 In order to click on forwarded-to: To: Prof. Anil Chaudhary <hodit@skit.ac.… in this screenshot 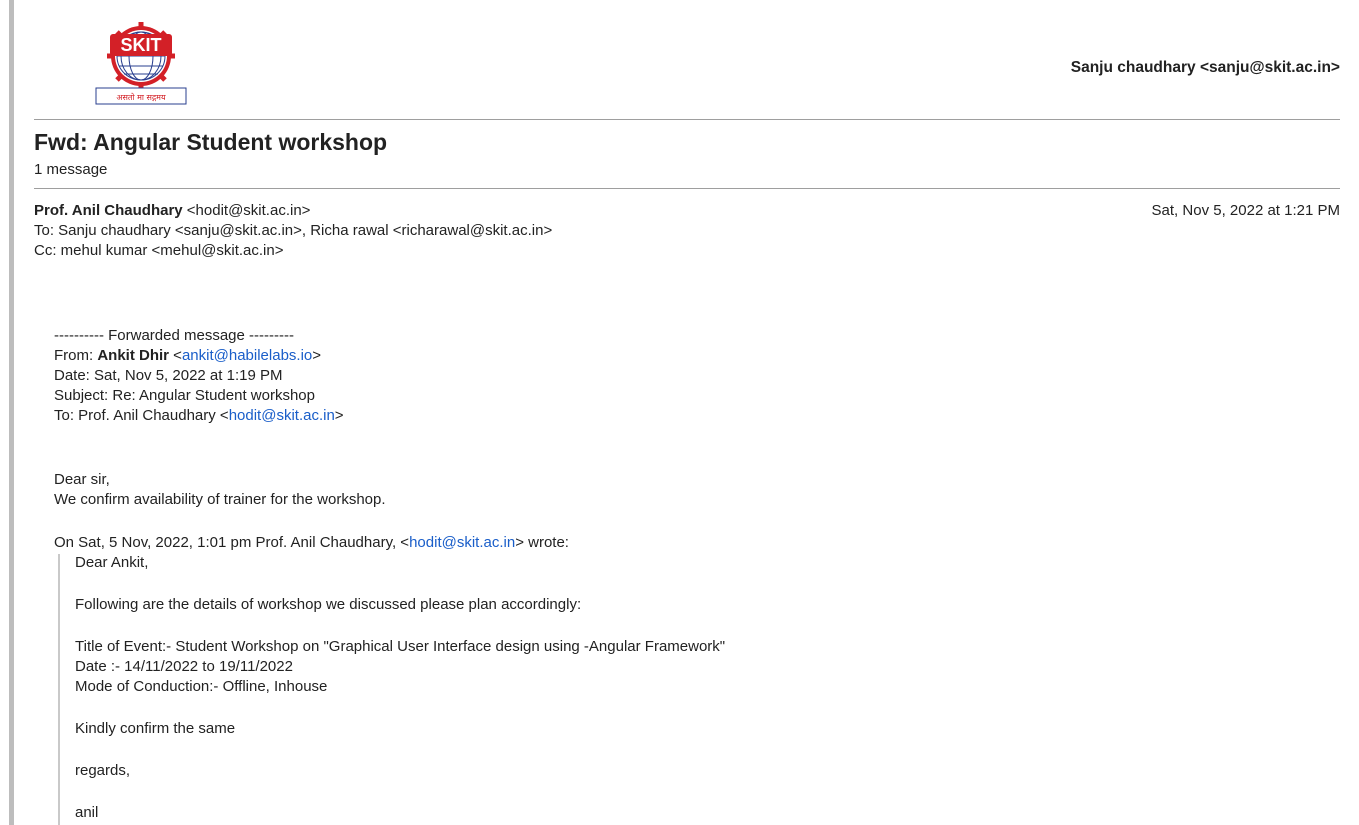, I will do `click(199, 415)`.